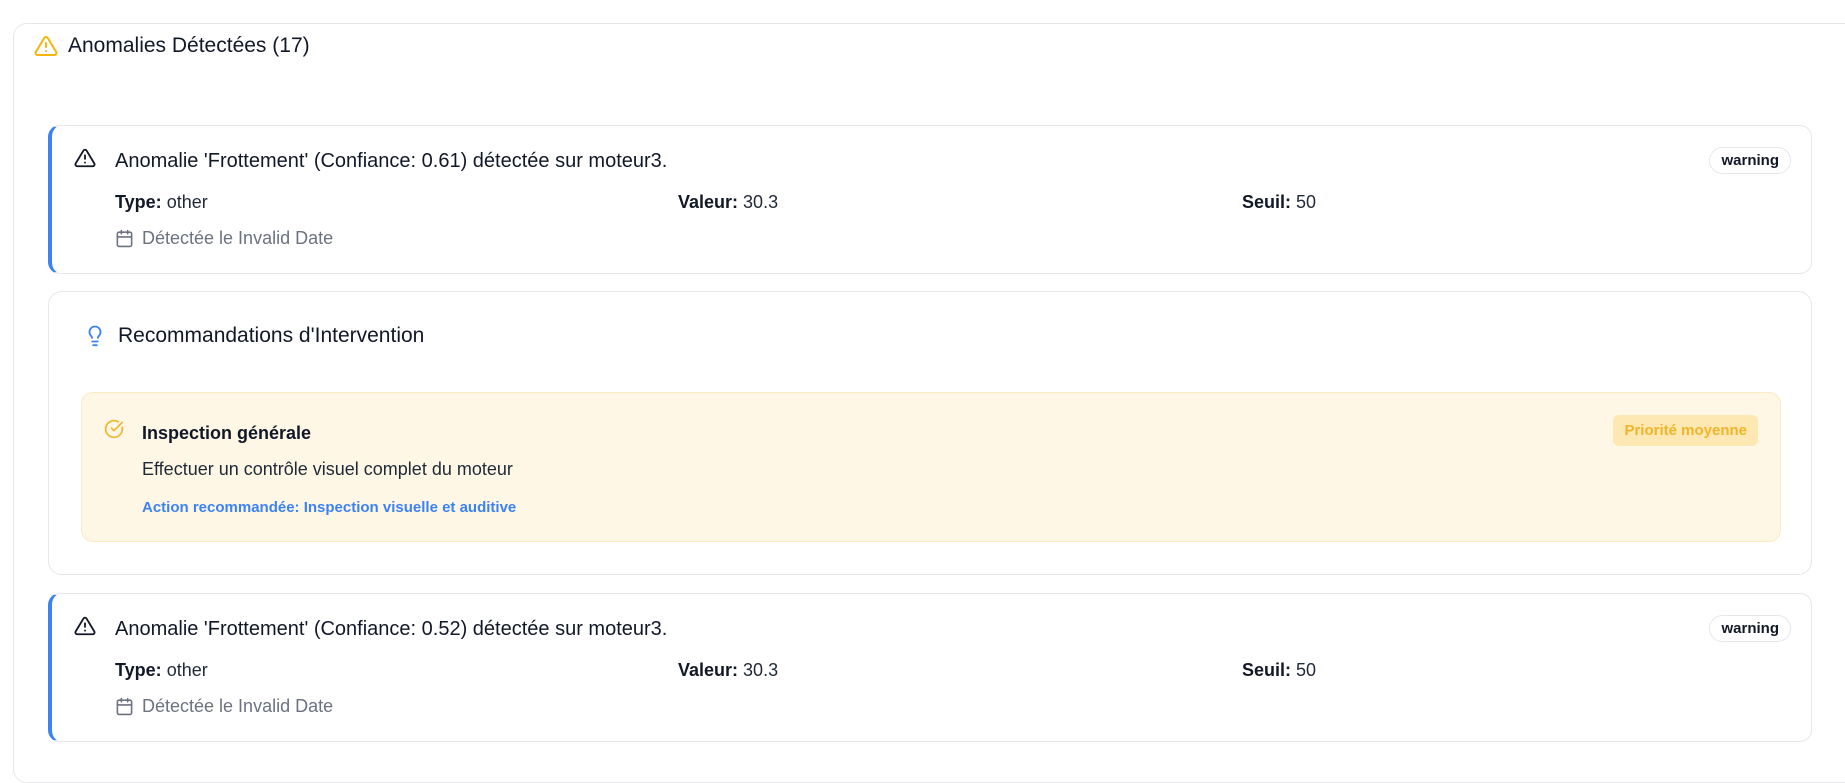 The height and width of the screenshot is (783, 1845). Describe the element at coordinates (95, 336) in the screenshot. I see `lightbulb-icon` at that location.